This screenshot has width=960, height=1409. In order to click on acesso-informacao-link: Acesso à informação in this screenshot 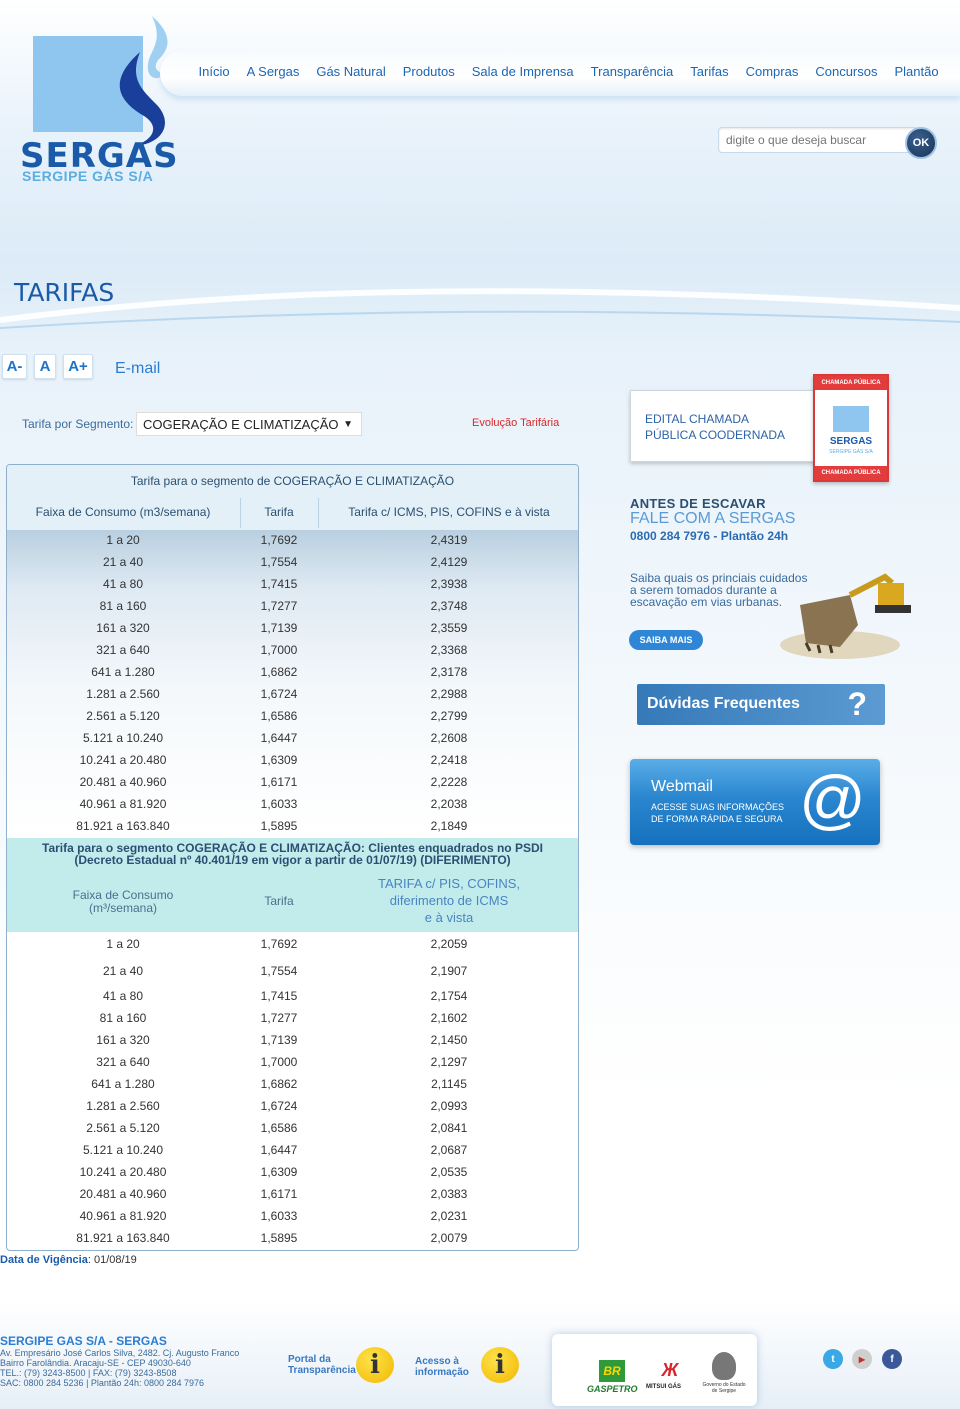, I will do `click(442, 1367)`.